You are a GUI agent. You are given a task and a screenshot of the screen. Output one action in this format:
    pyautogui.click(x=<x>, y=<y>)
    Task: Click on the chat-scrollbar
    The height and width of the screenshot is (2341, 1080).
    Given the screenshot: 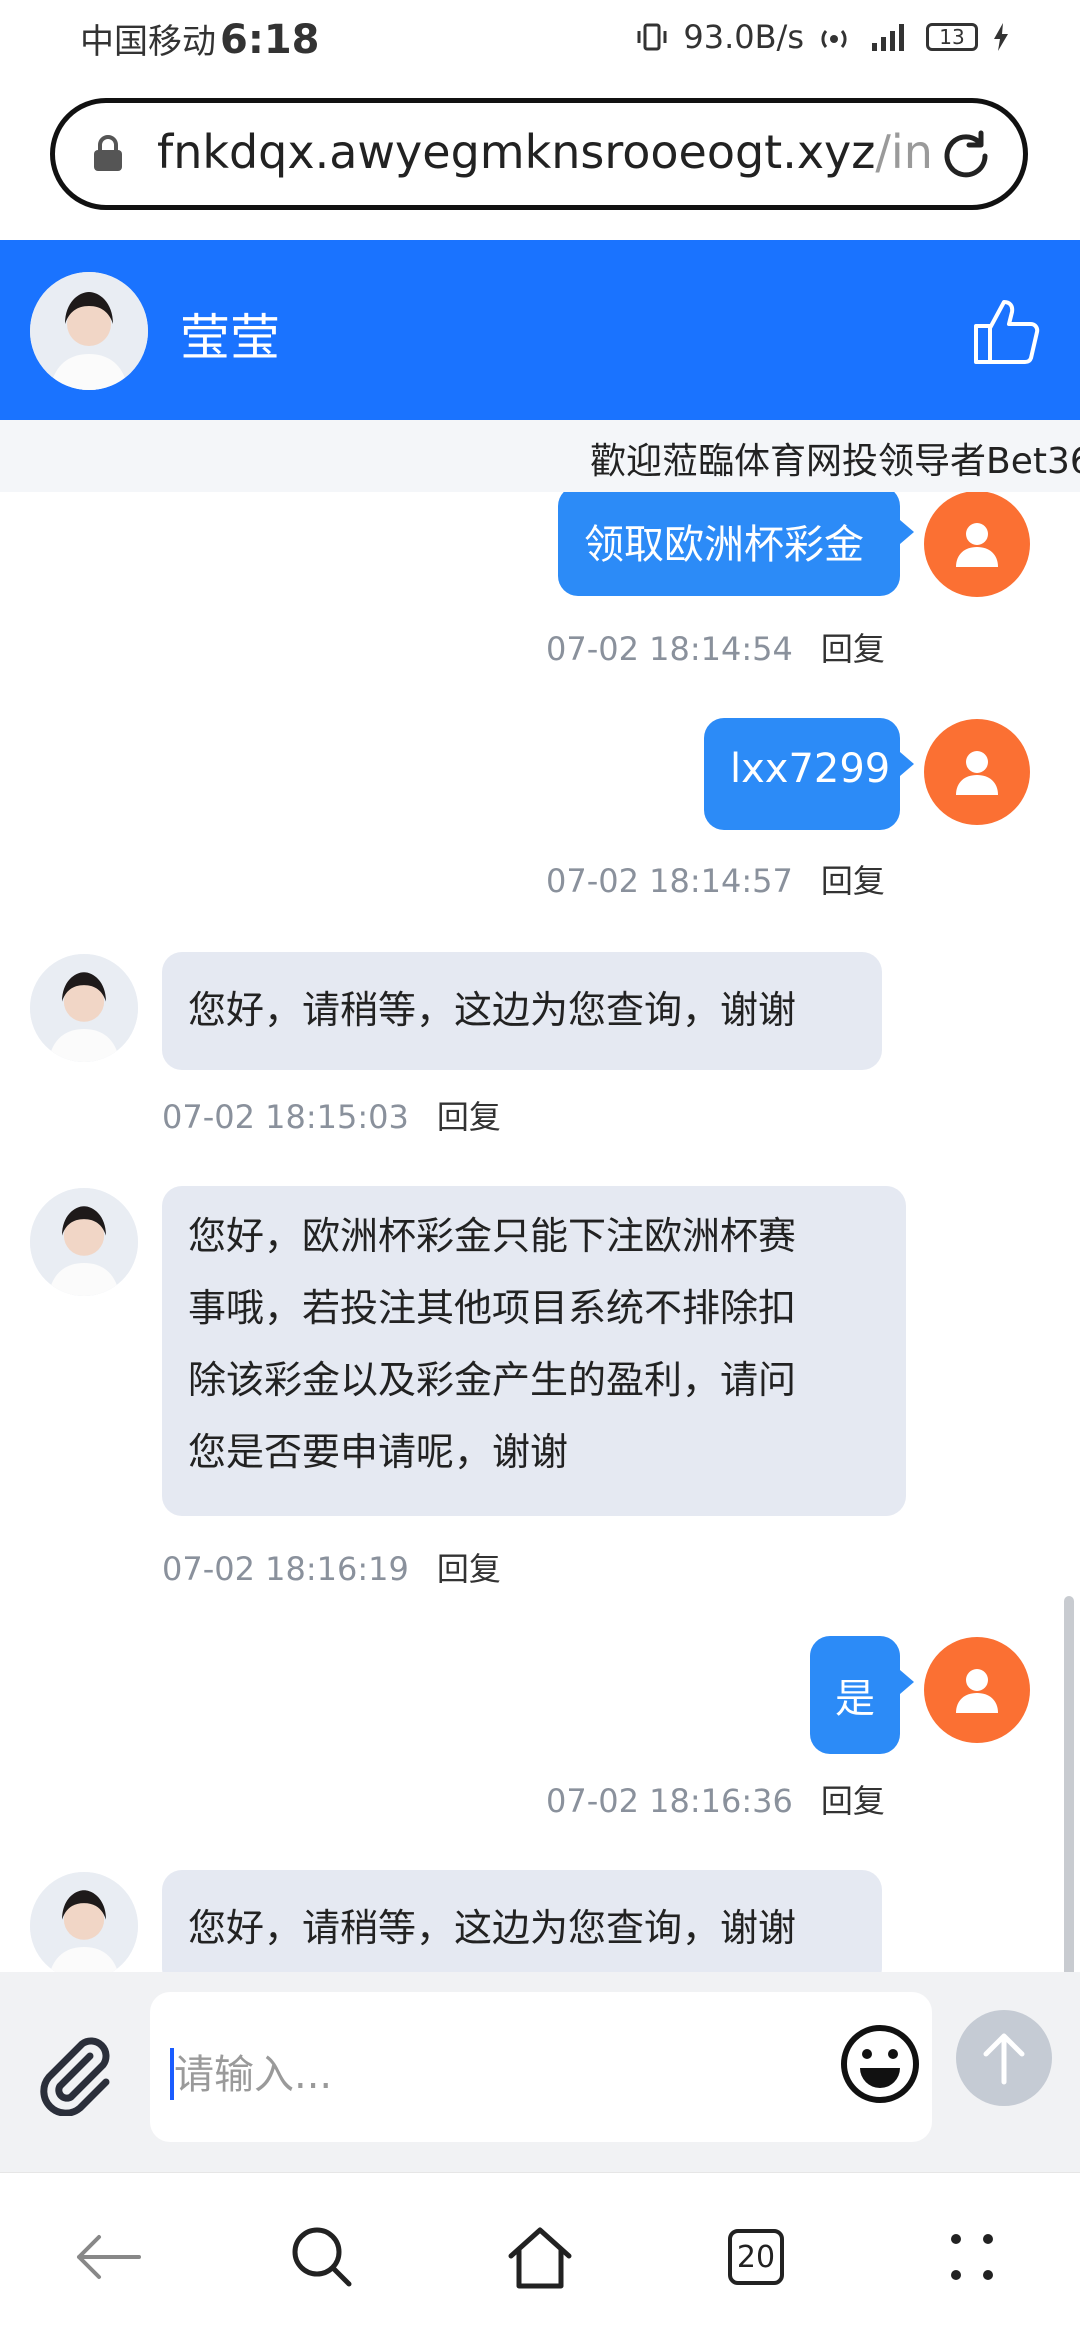 What is the action you would take?
    pyautogui.click(x=1069, y=1784)
    